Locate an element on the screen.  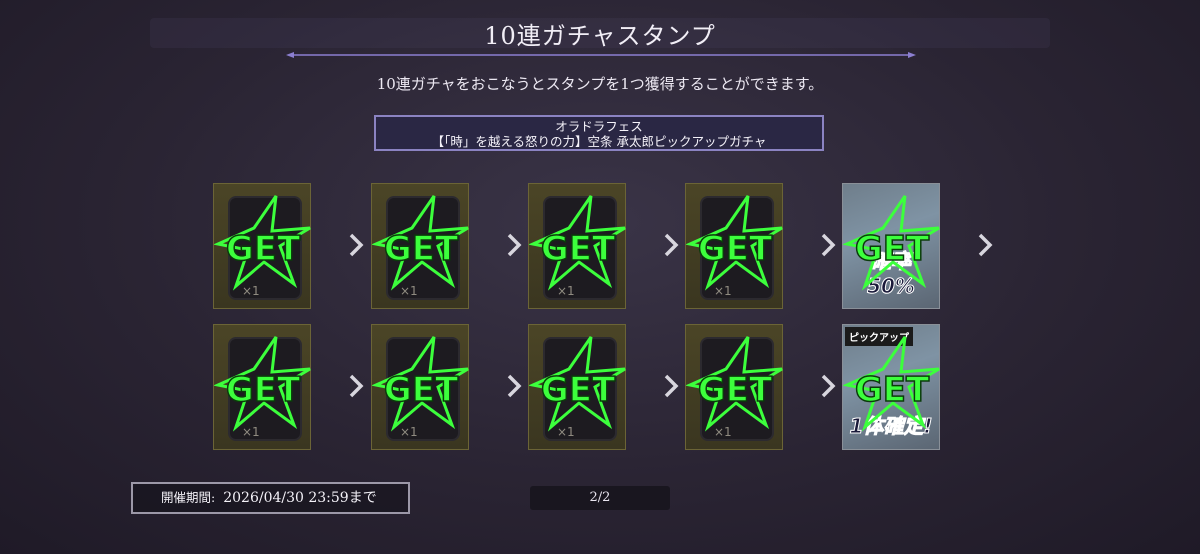
stamp-slot-7: ×1 GET is located at coordinates (420, 387).